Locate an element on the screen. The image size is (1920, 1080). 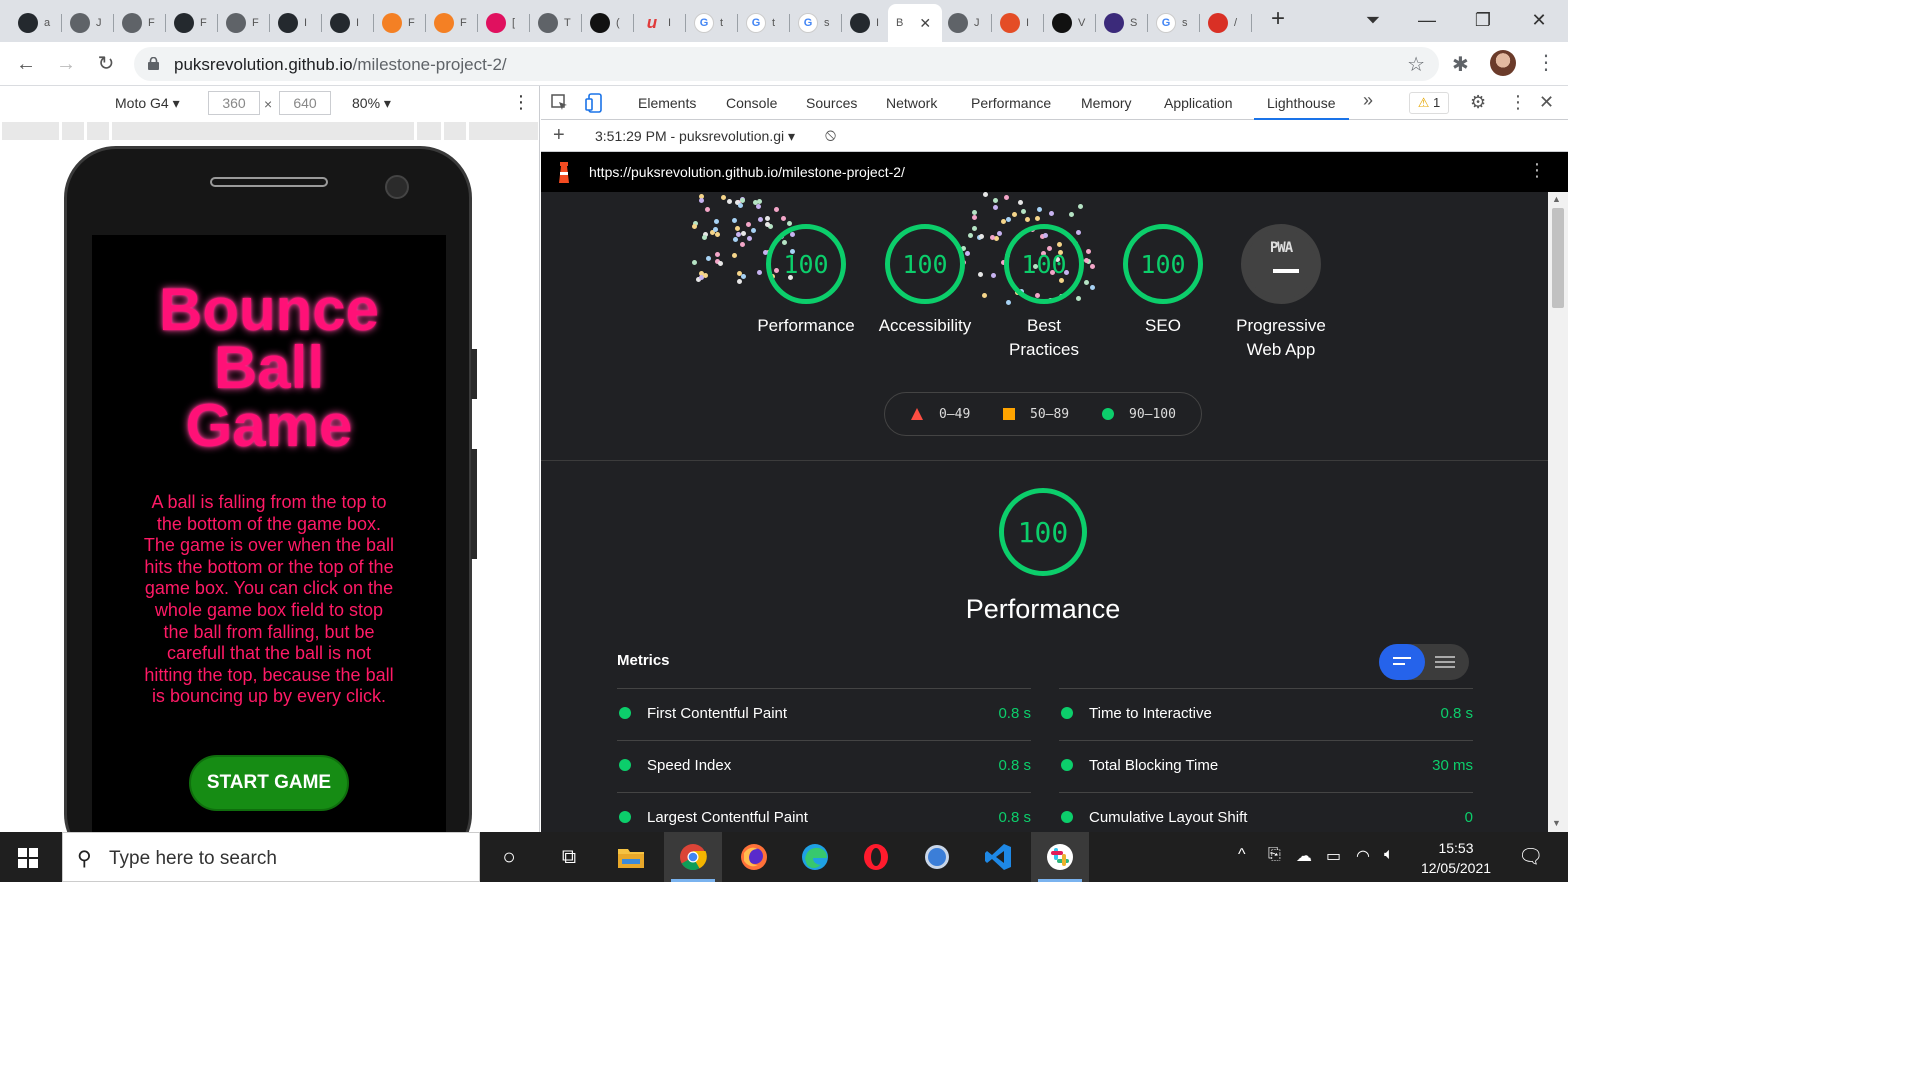
tab: V is located at coordinates (1070, 23).